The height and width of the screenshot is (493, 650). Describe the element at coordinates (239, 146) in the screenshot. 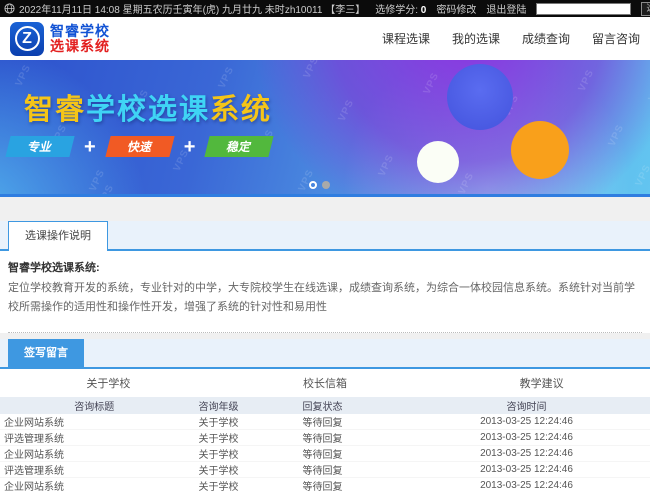

I see `badge-stable: 稳定` at that location.